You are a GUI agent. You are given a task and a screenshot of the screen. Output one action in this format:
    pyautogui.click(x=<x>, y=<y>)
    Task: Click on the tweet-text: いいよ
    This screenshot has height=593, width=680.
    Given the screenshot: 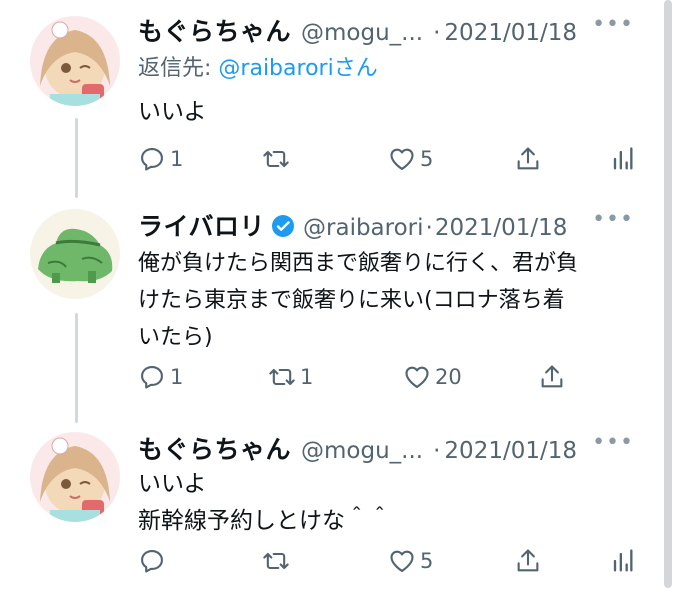 What is the action you would take?
    pyautogui.click(x=172, y=112)
    